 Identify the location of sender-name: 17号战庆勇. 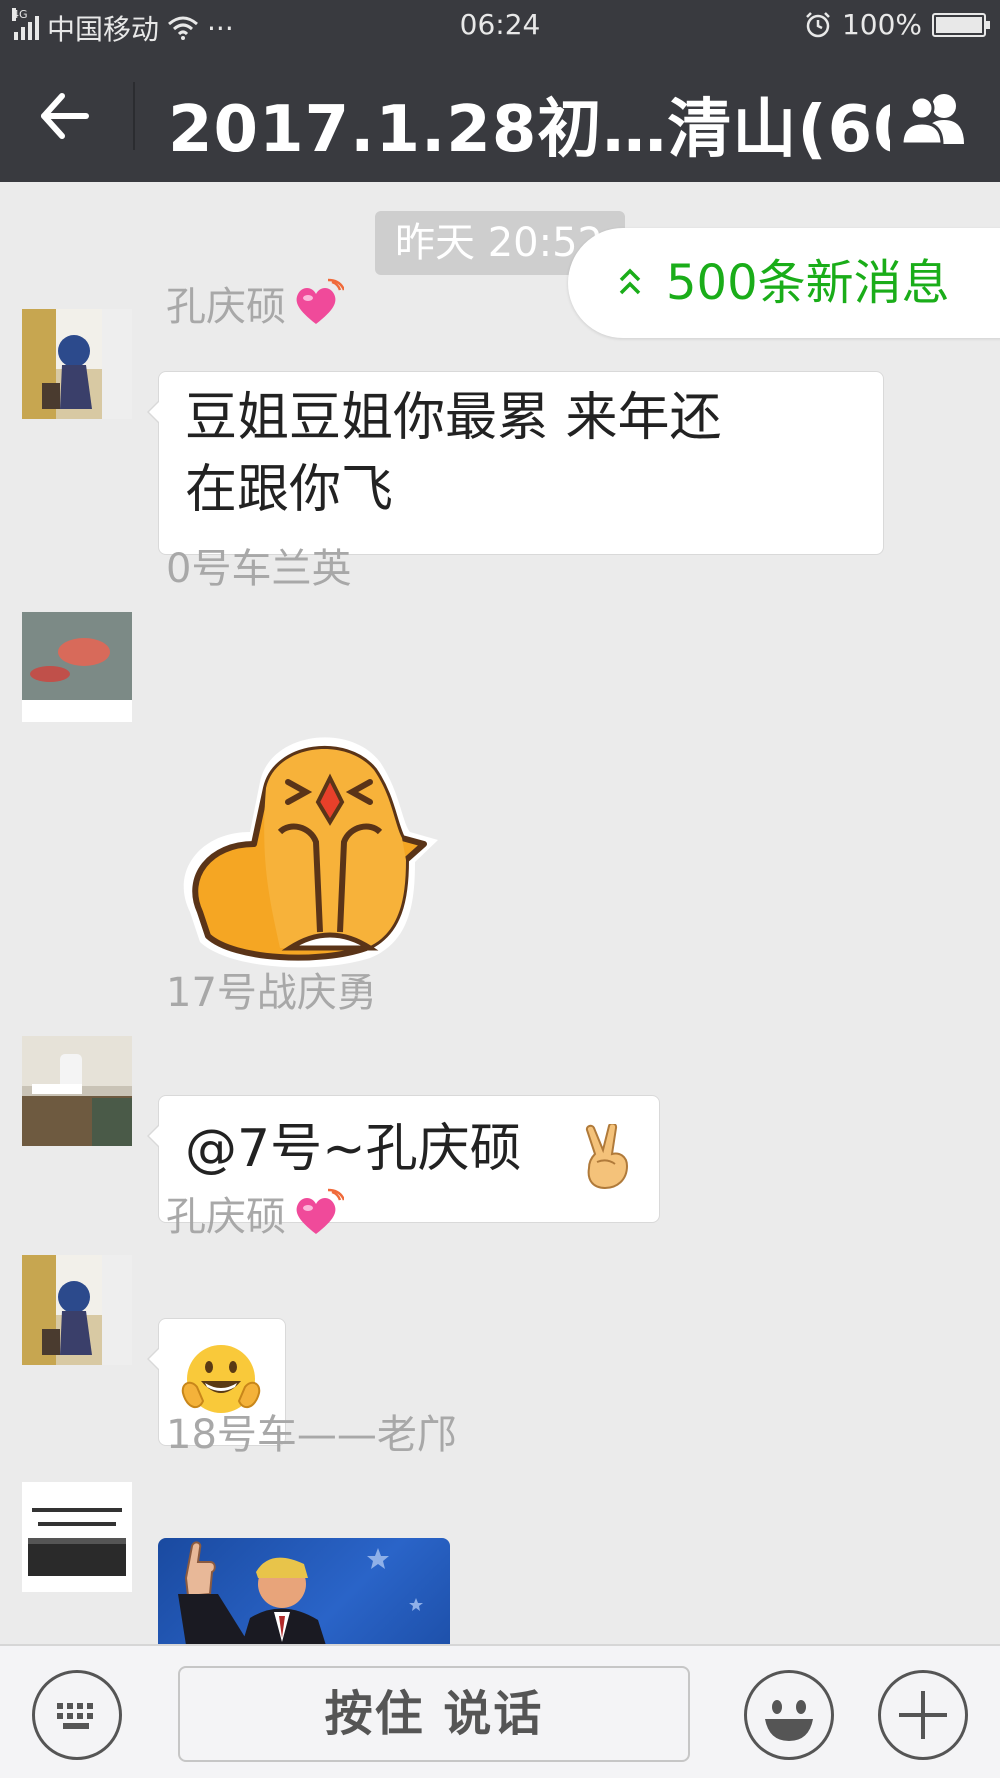
(271, 993).